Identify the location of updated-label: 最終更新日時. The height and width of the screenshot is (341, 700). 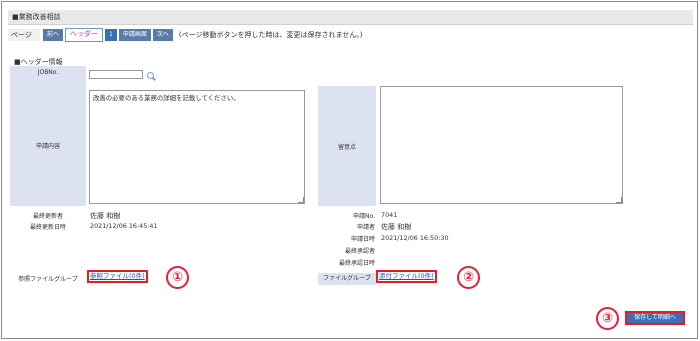
(48, 226).